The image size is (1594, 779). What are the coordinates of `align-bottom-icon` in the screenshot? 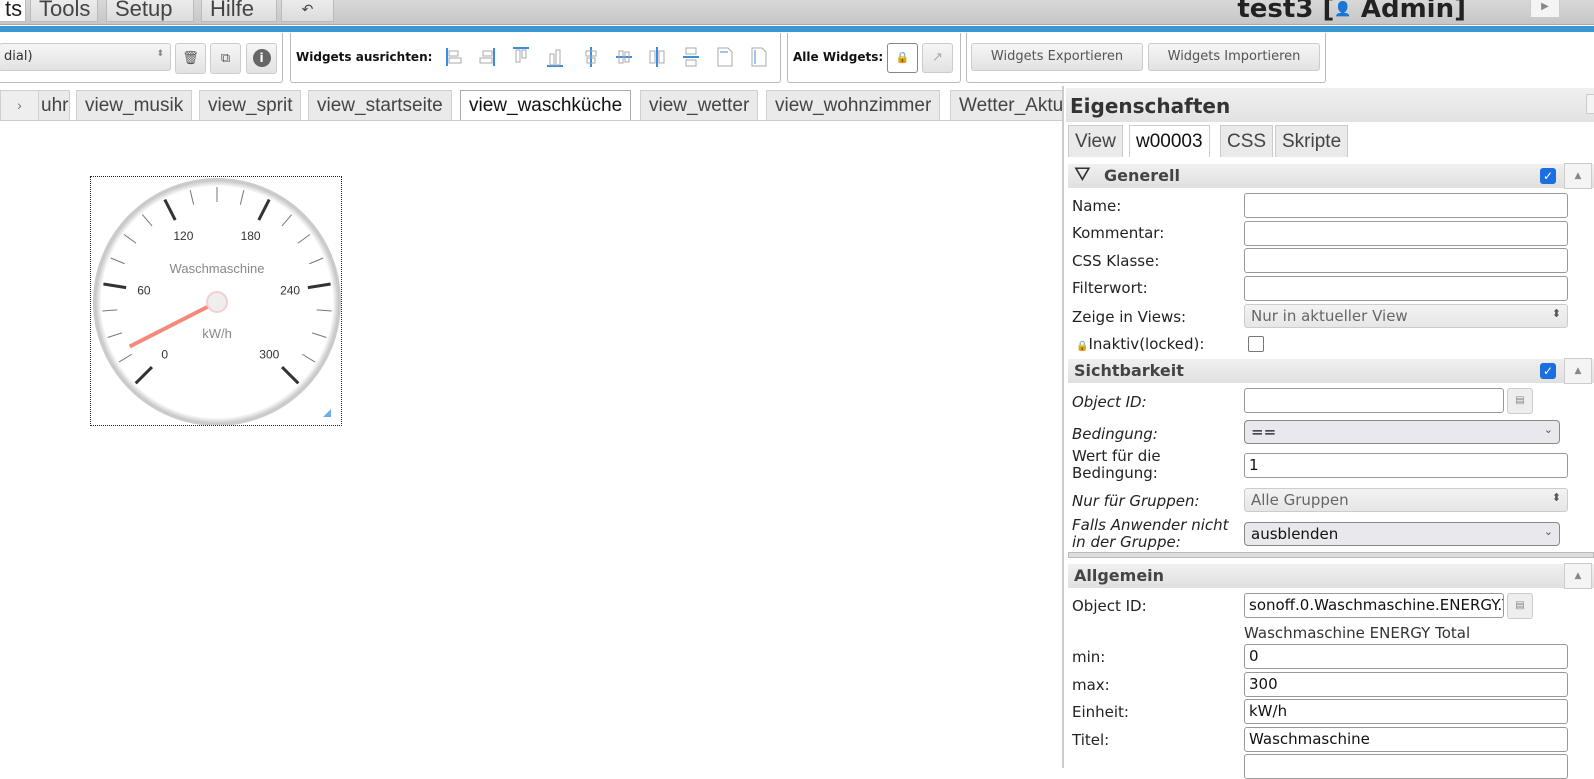 It's located at (555, 57).